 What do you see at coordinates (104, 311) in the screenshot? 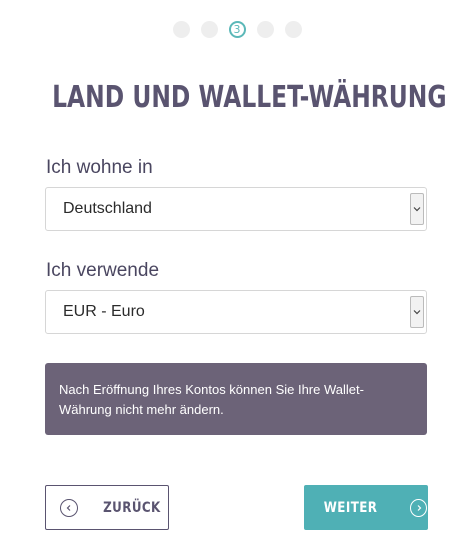
I see `currency-select-value: EUR - Euro` at bounding box center [104, 311].